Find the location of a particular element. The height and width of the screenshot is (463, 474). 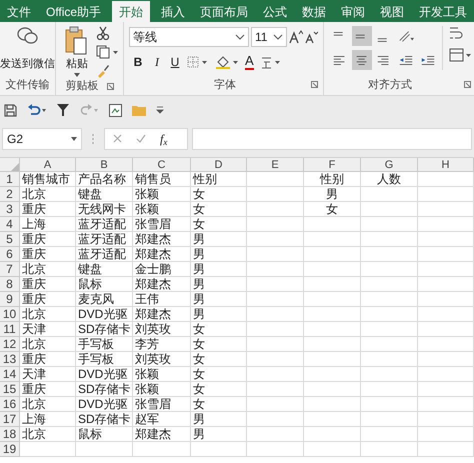

copy-icon is located at coordinates (107, 52).